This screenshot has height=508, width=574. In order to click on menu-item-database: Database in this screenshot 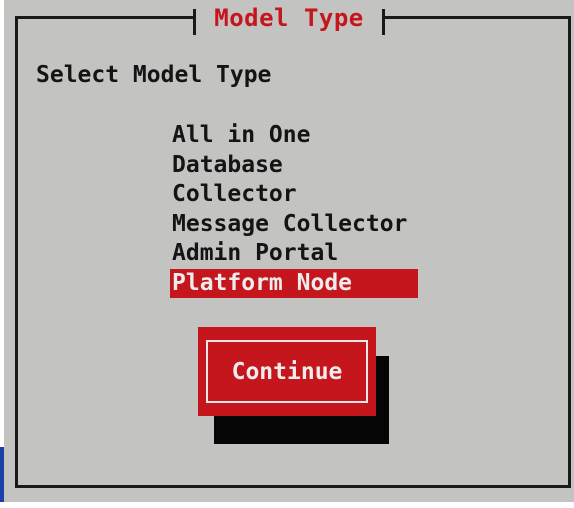, I will do `click(294, 166)`.